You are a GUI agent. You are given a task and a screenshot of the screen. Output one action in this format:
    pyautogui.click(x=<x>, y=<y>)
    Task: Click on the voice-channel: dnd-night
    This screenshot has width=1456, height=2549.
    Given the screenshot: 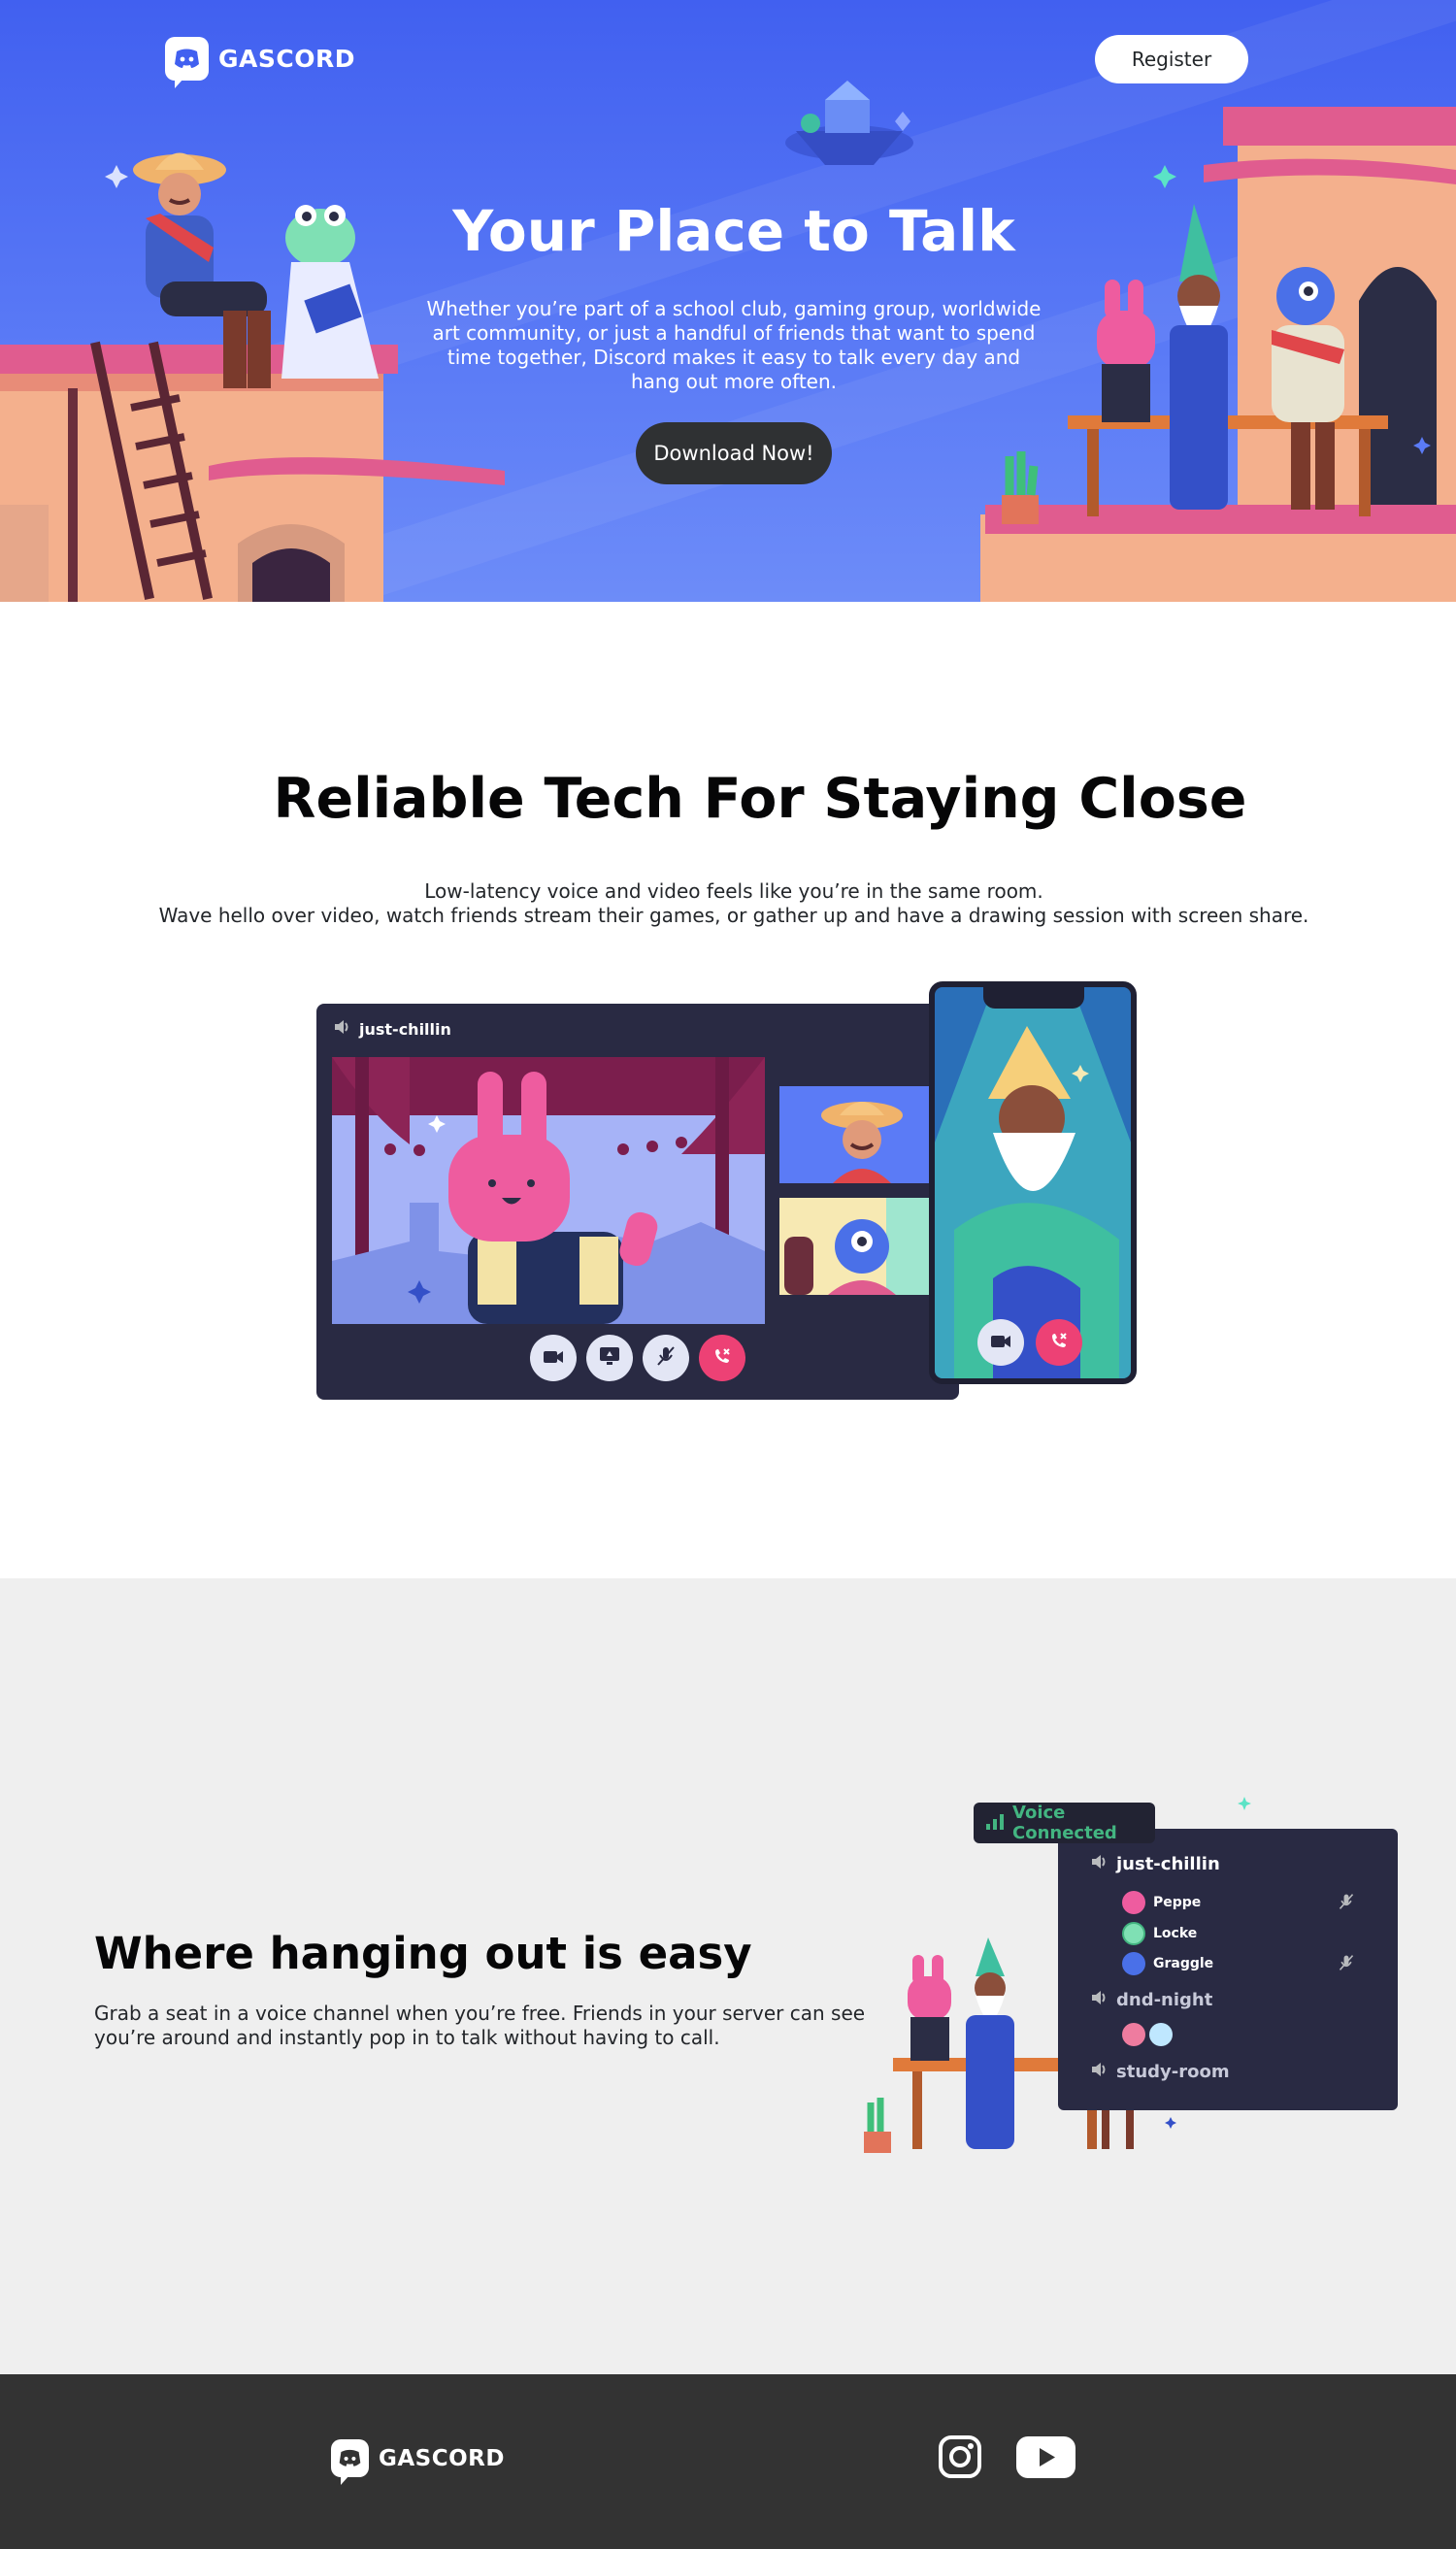 What is the action you would take?
    pyautogui.click(x=1151, y=2000)
    